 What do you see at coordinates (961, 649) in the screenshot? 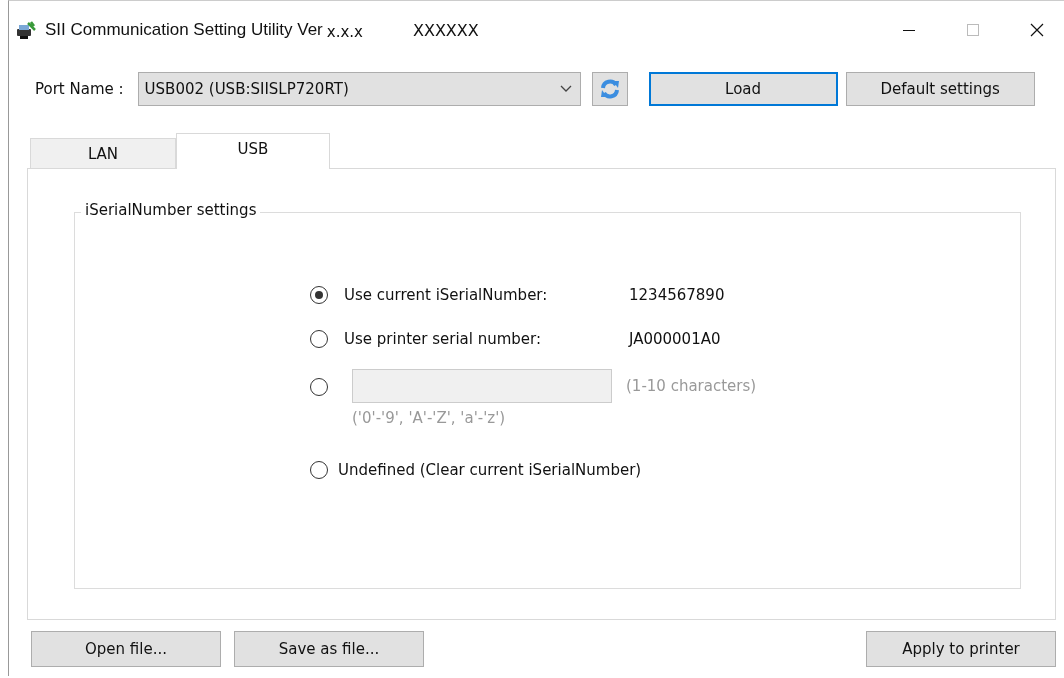
I see `apply-to-printer-button: Apply to printer` at bounding box center [961, 649].